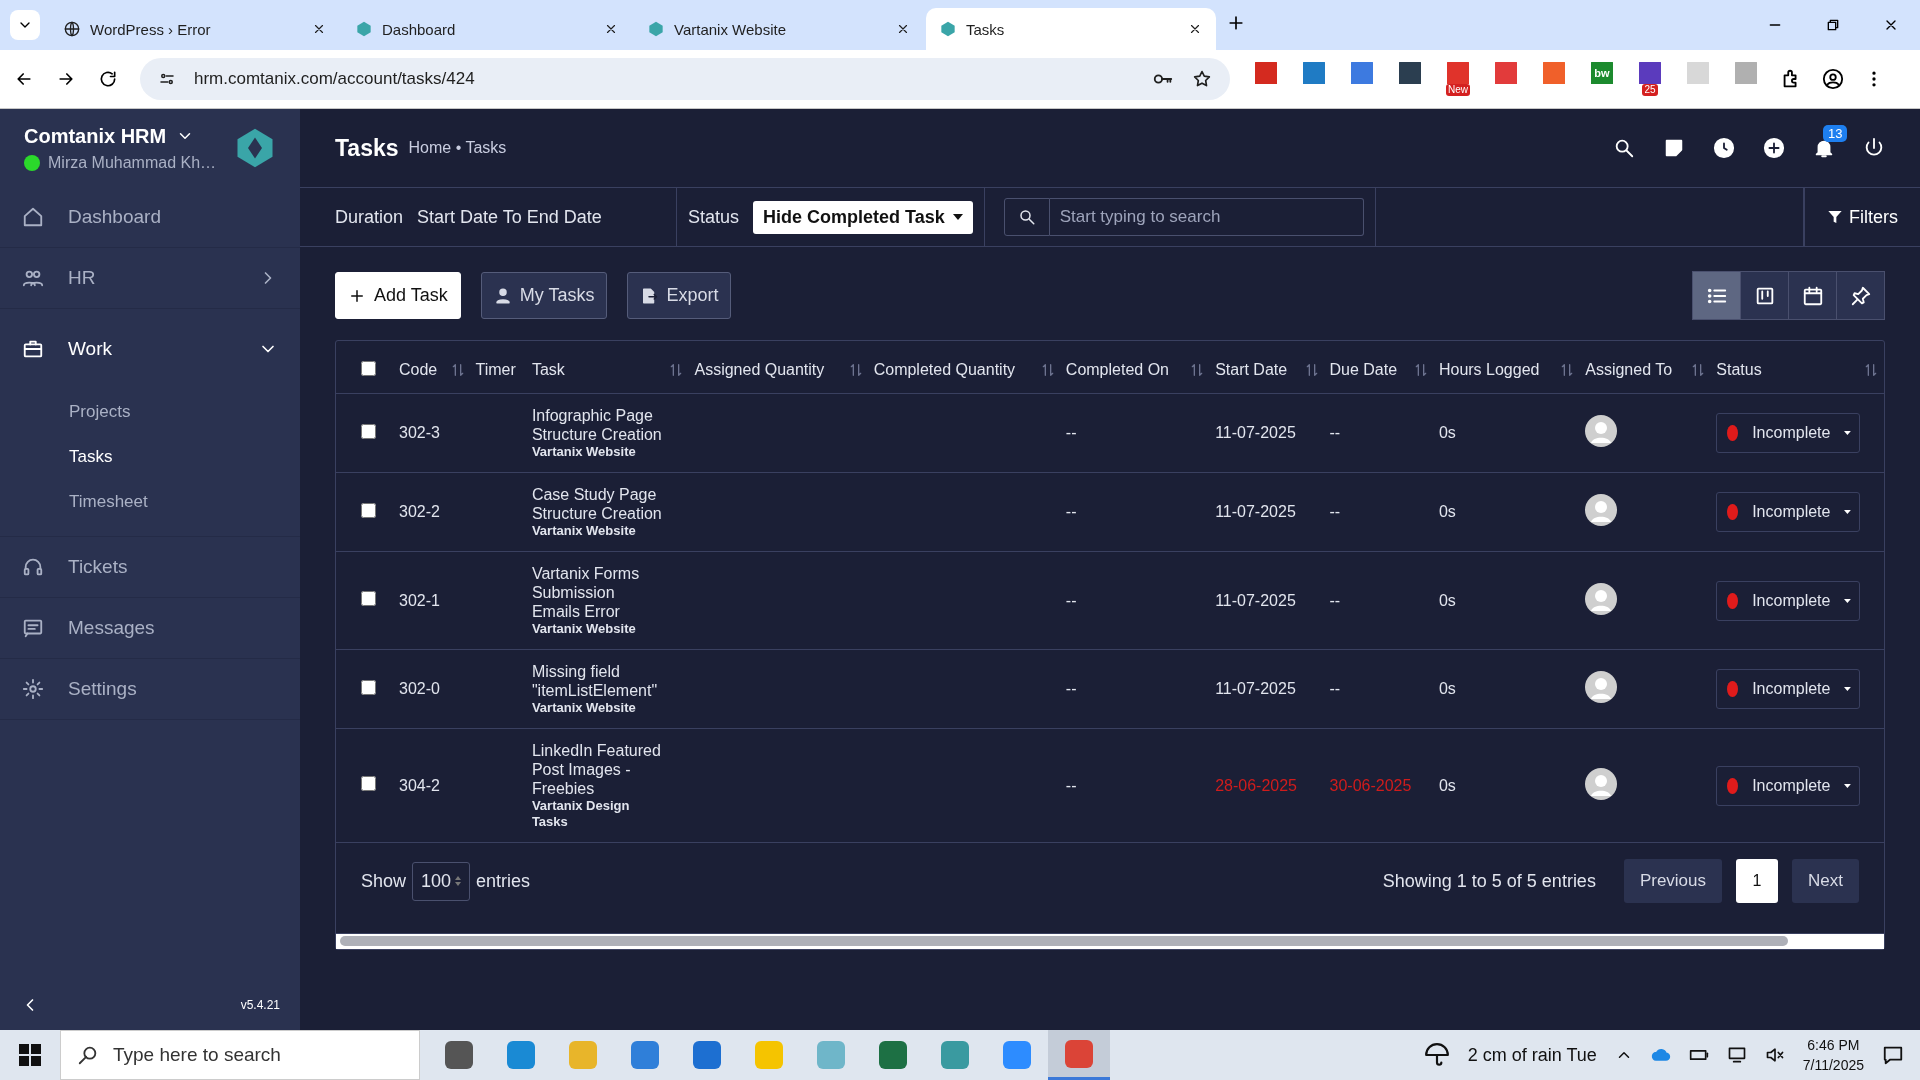 The image size is (1920, 1080). Describe the element at coordinates (418, 370) in the screenshot. I see `column-header: Code` at that location.